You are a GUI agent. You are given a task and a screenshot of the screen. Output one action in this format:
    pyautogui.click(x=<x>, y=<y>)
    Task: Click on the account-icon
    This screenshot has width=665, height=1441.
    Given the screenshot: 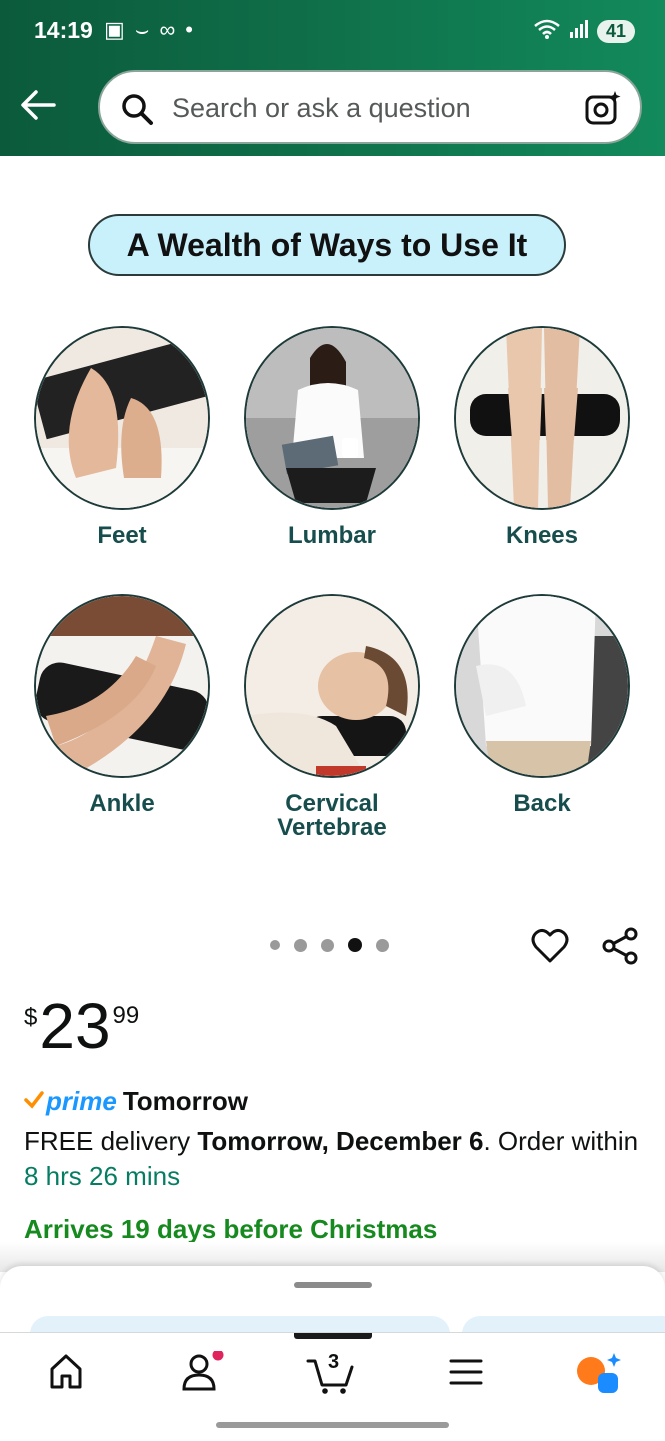 What is the action you would take?
    pyautogui.click(x=202, y=1373)
    